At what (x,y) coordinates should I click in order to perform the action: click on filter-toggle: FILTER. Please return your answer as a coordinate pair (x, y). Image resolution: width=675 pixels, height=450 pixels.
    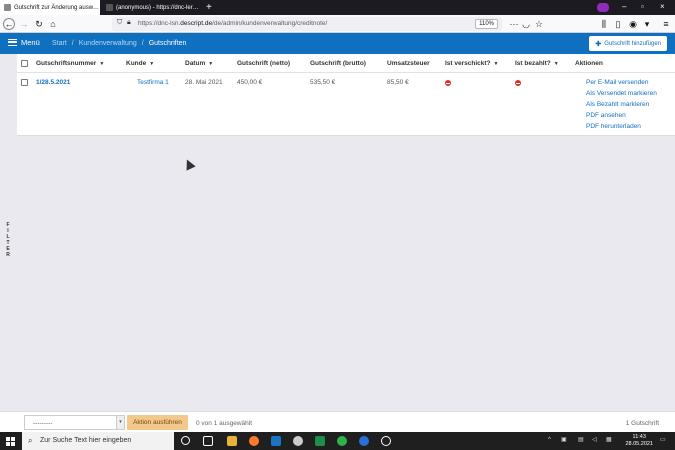
    Looking at the image, I should click on (8, 240).